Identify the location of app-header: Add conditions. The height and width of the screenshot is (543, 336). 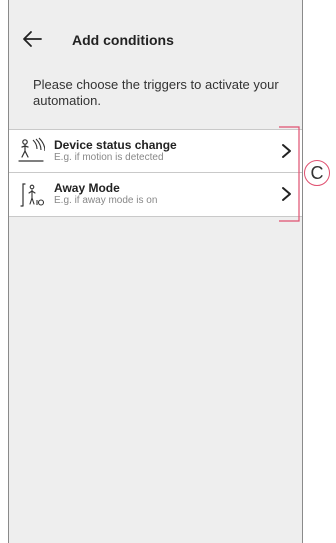
(155, 40).